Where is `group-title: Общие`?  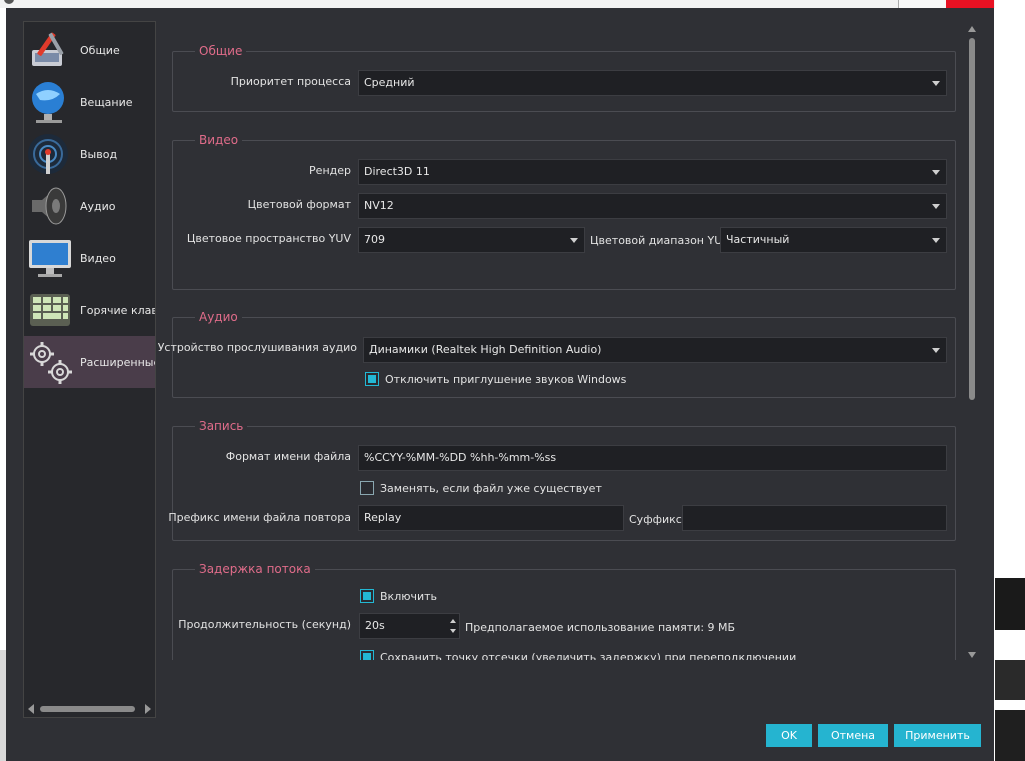
group-title: Общие is located at coordinates (221, 51).